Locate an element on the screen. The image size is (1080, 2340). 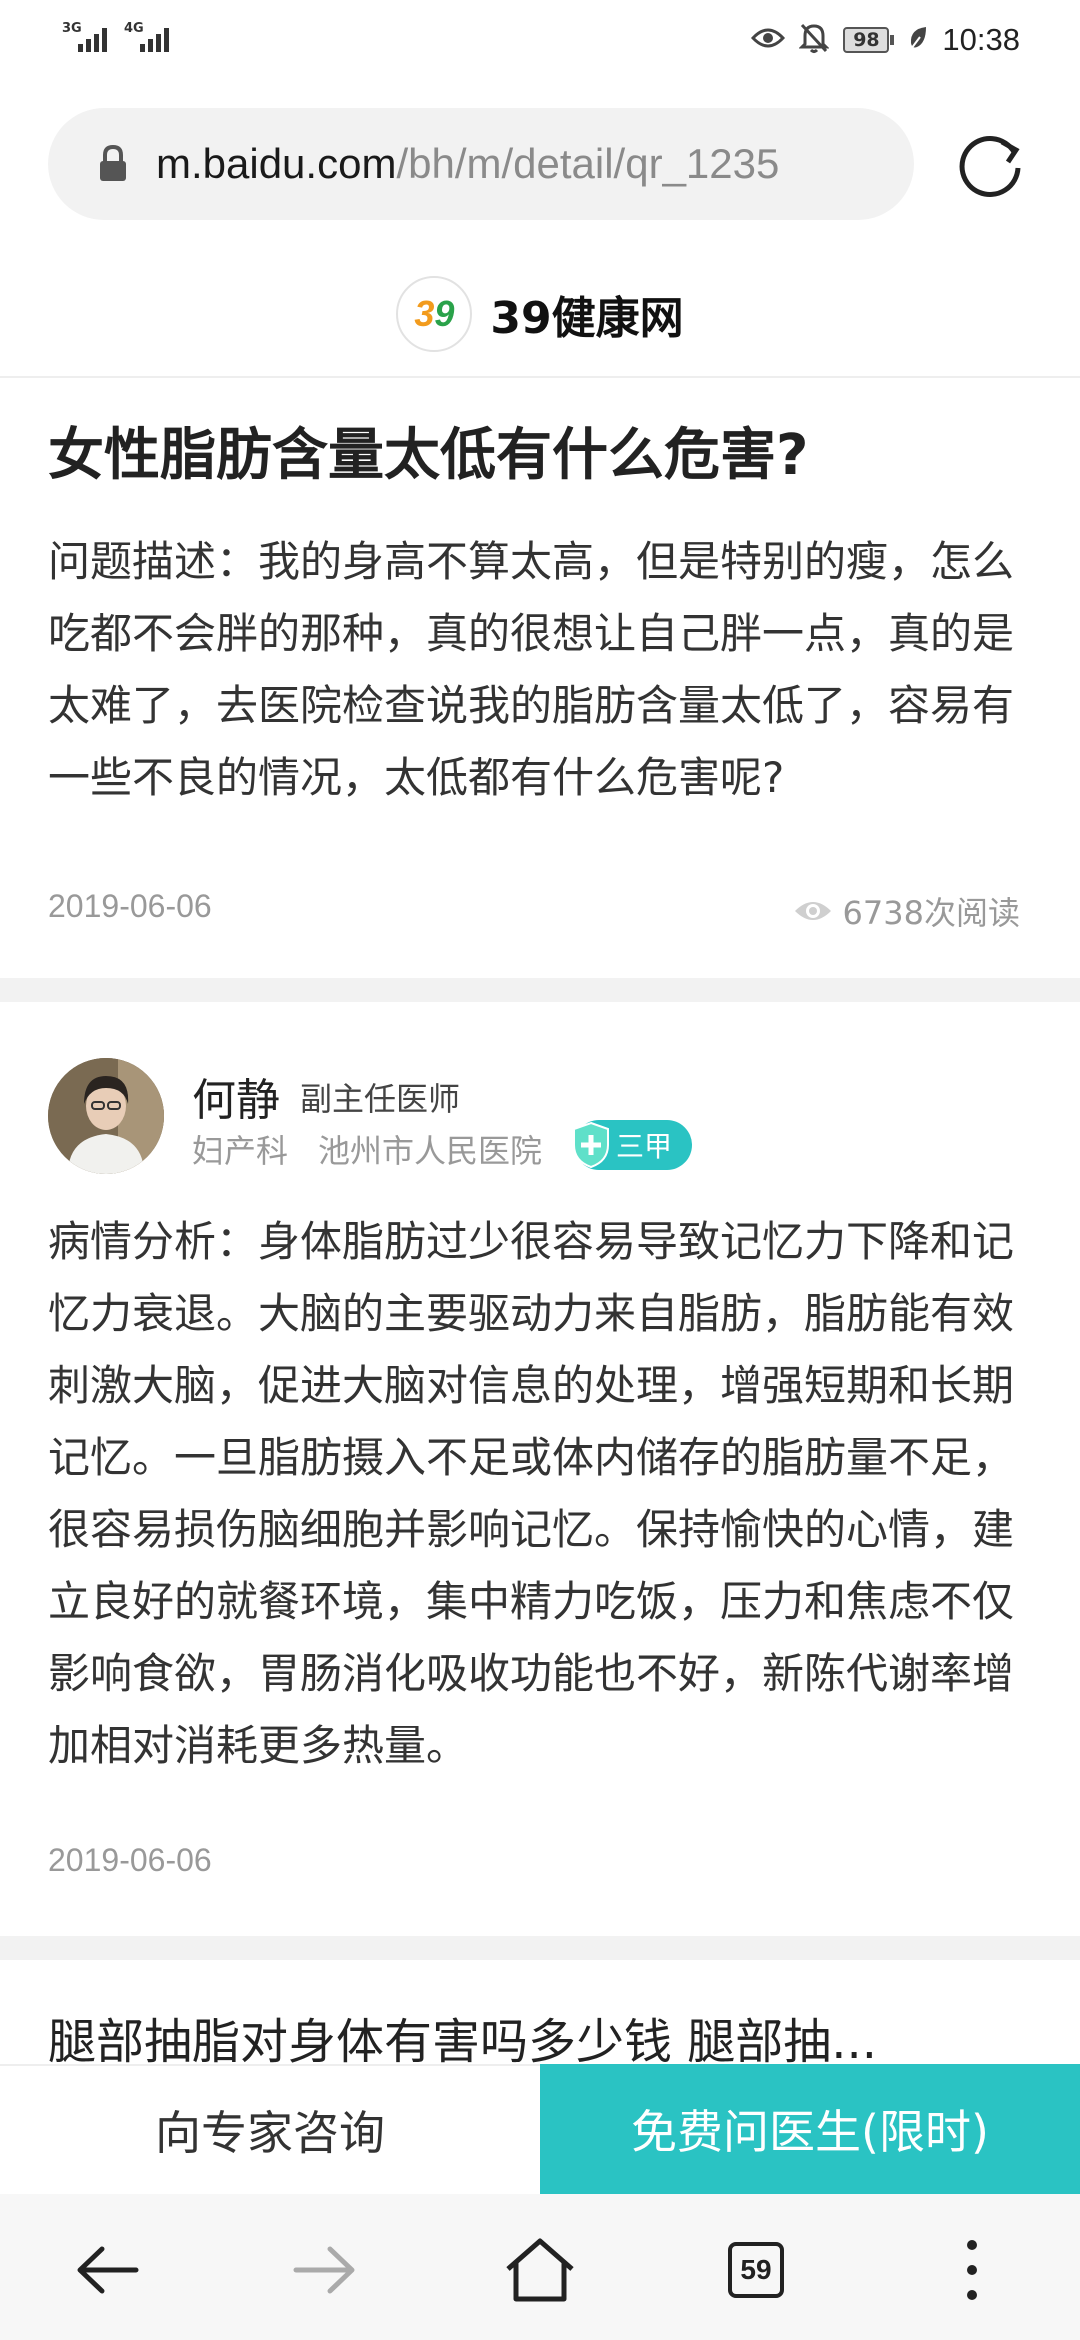
tabs-button: 59 is located at coordinates (756, 2270).